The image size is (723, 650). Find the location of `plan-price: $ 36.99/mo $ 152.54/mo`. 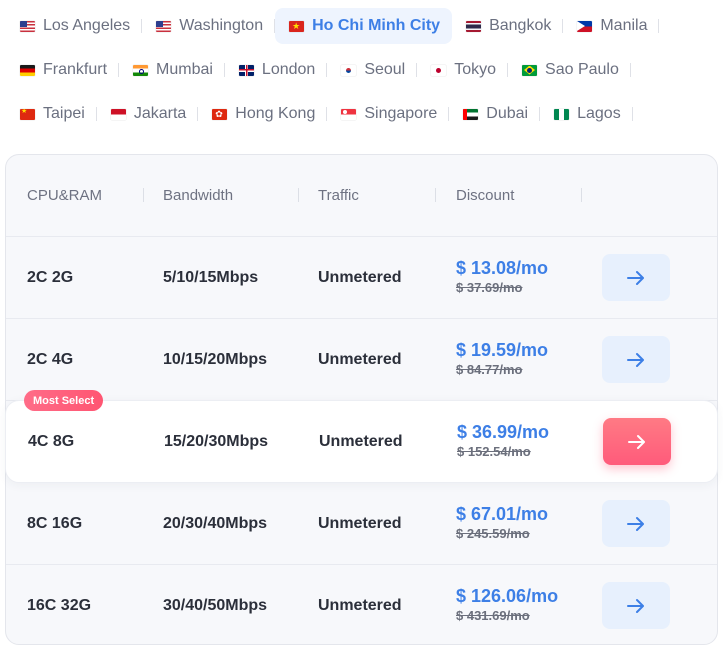

plan-price: $ 36.99/mo $ 152.54/mo is located at coordinates (503, 441).